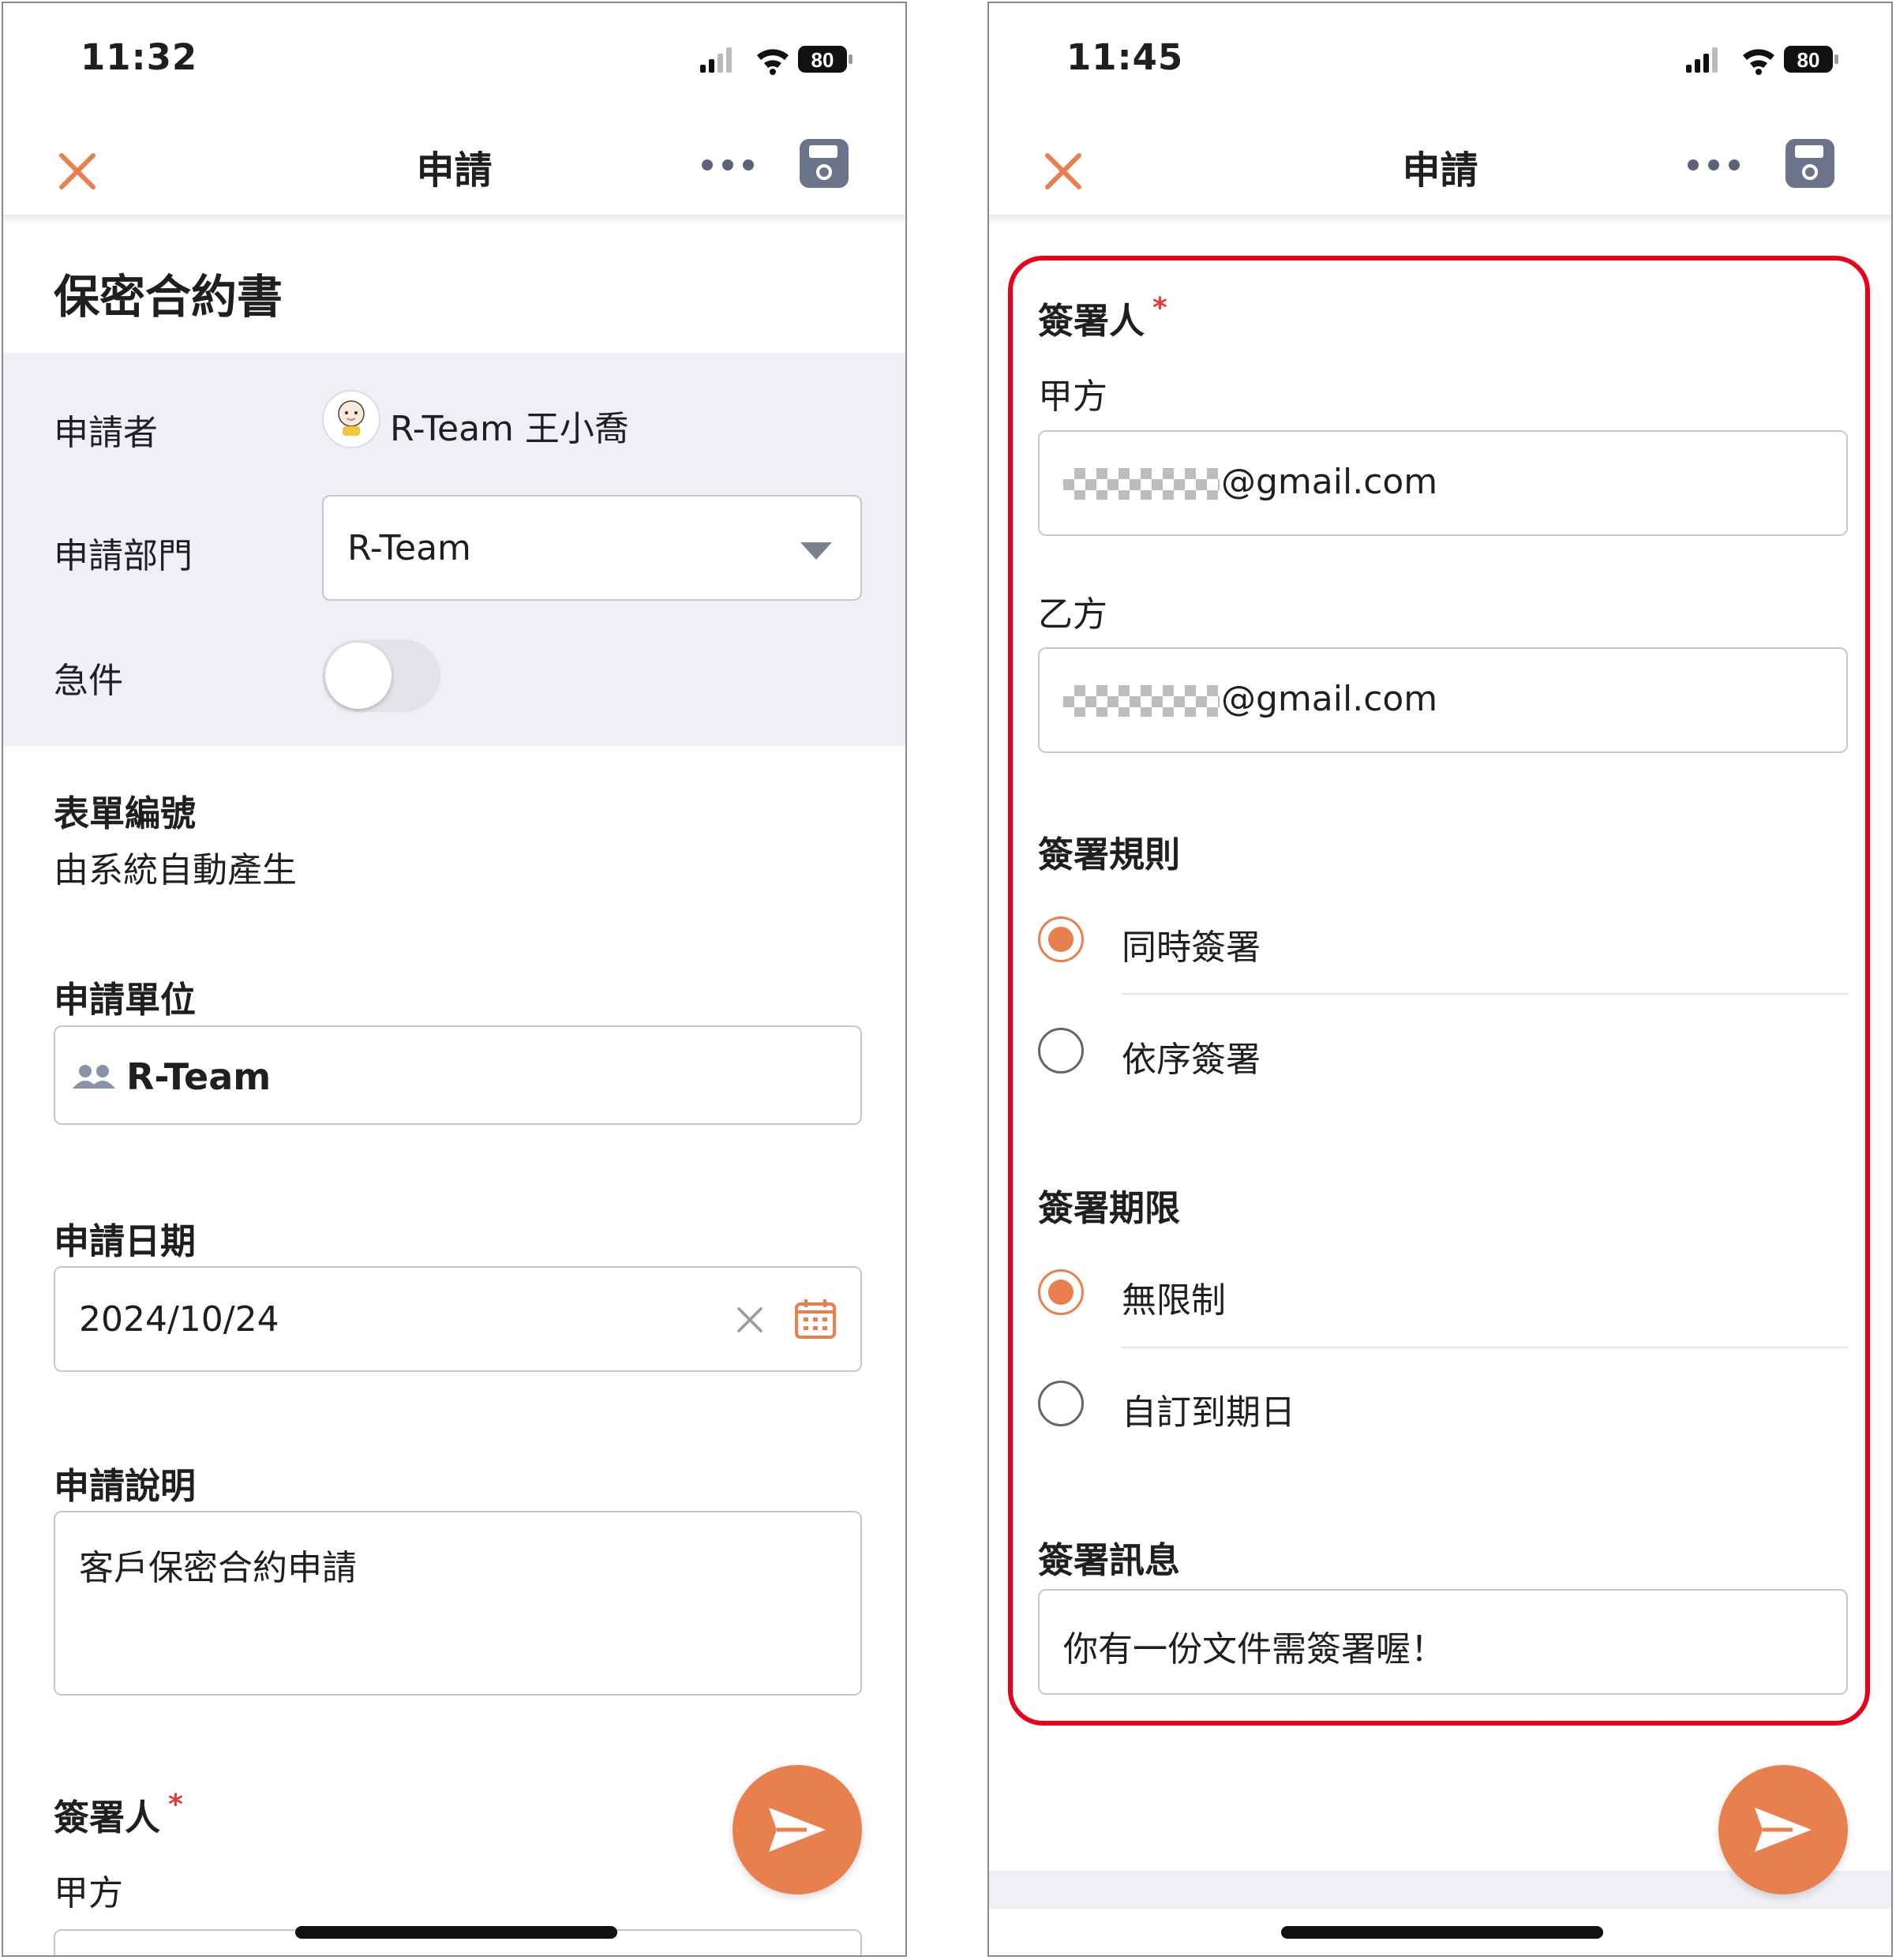 This screenshot has height=1960, width=1896. I want to click on party-b-email-field: @gmail.com, so click(1443, 700).